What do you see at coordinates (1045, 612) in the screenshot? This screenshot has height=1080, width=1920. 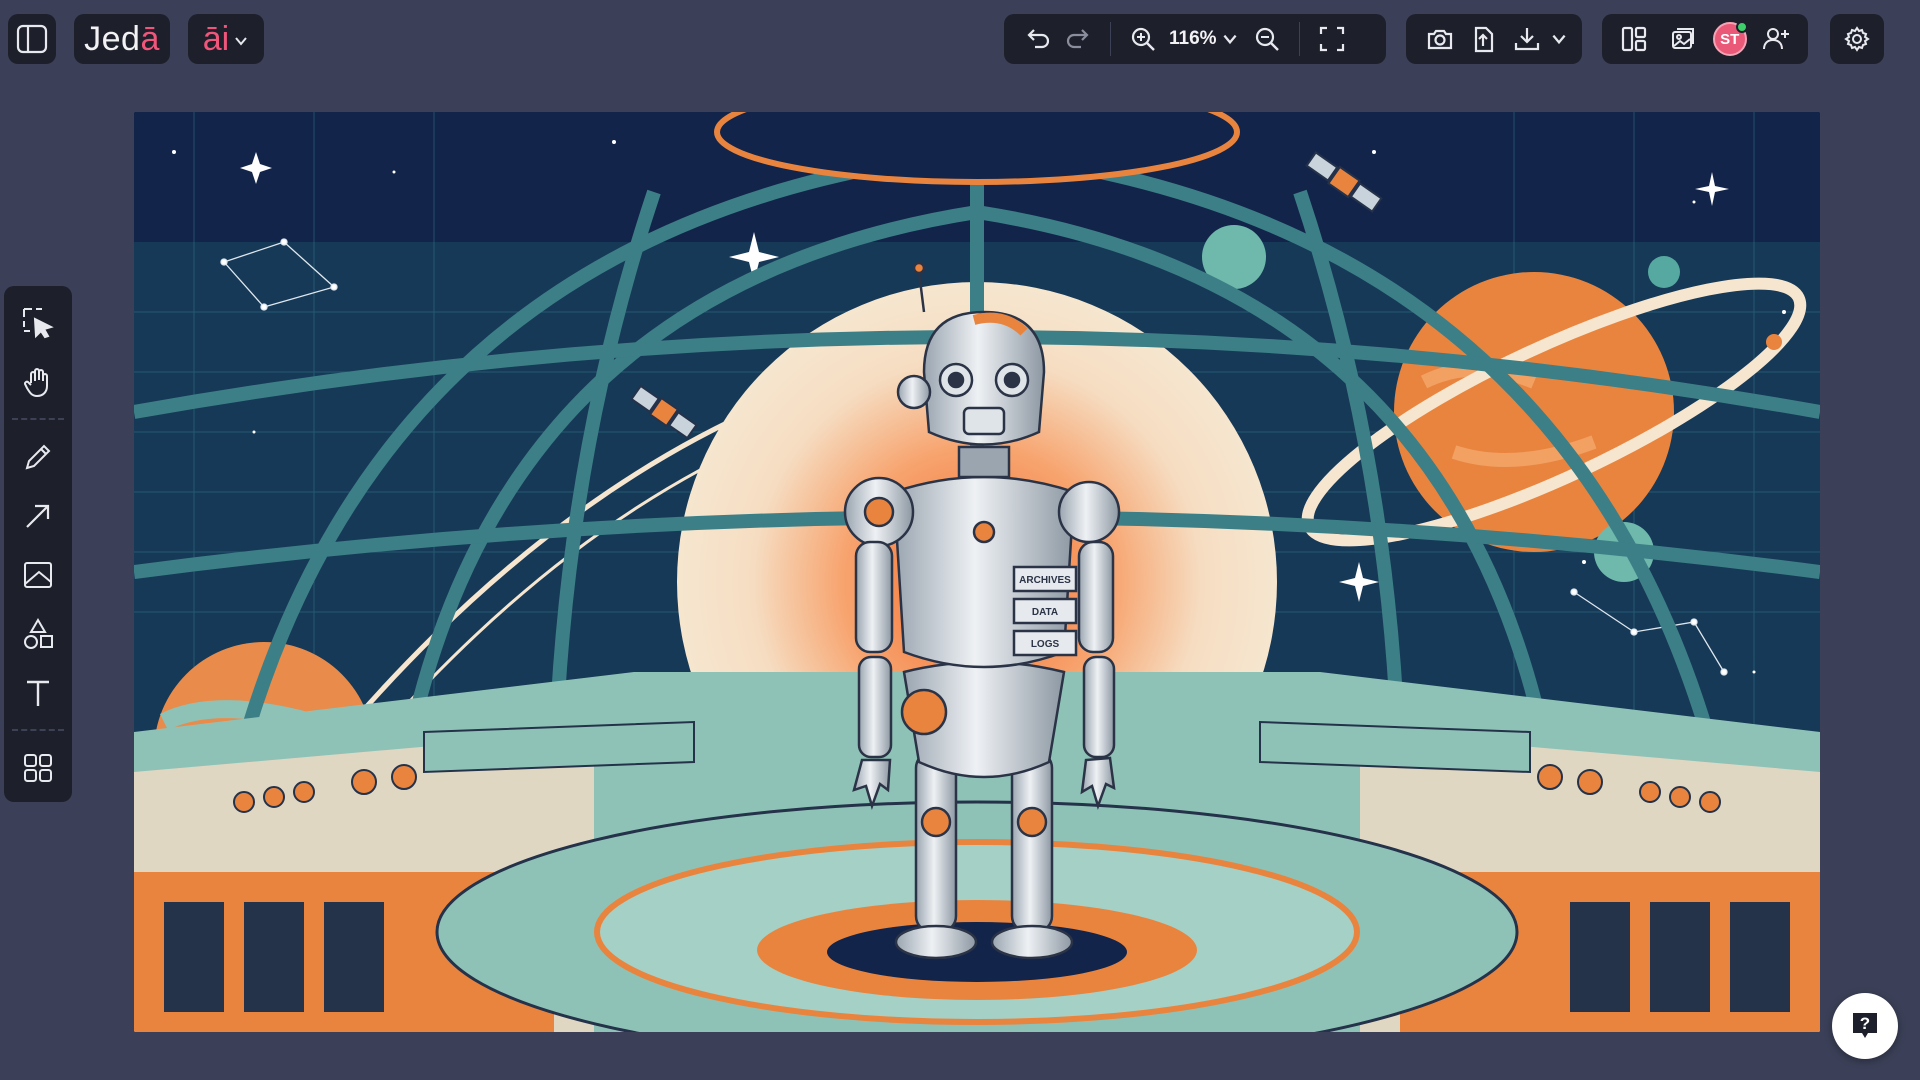 I see `panel-label-data: DATA` at bounding box center [1045, 612].